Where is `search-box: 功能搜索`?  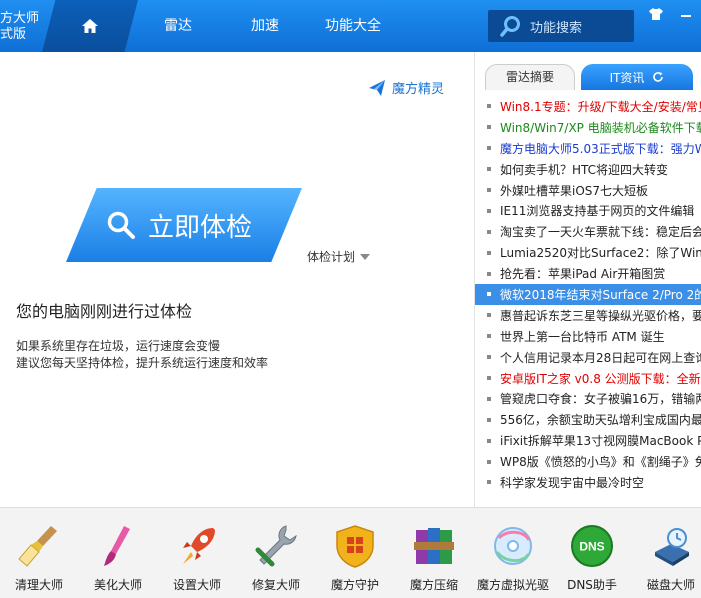 search-box: 功能搜索 is located at coordinates (561, 26).